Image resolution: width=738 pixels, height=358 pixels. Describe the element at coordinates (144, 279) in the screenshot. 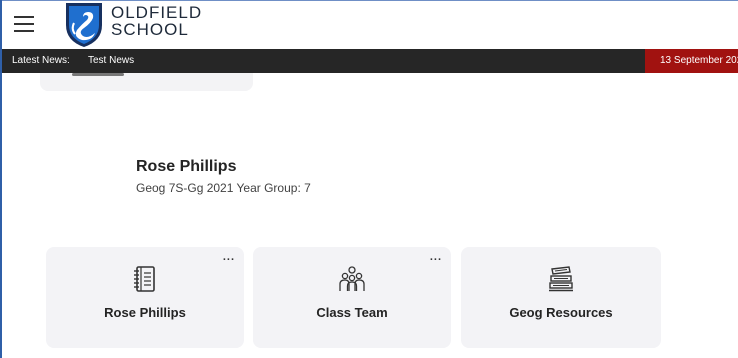

I see `notebook-icon` at that location.